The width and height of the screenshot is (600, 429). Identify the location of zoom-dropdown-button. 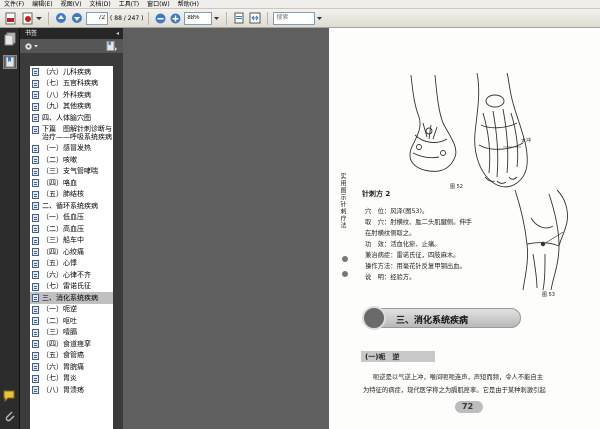
(216, 18).